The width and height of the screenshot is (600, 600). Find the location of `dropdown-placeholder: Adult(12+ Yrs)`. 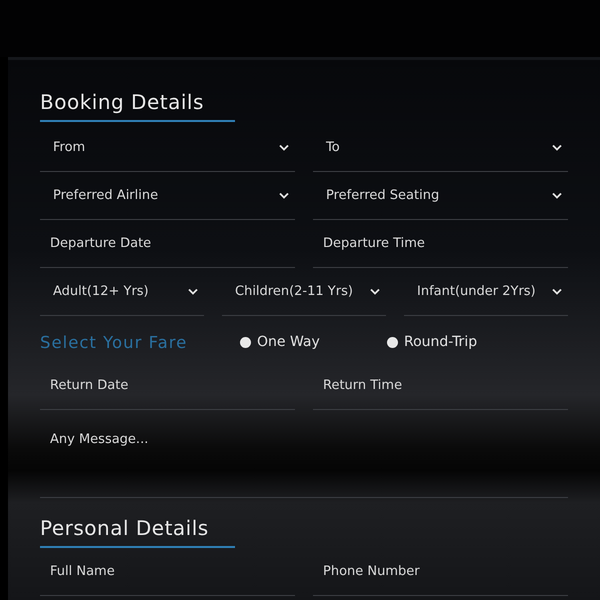

dropdown-placeholder: Adult(12+ Yrs) is located at coordinates (101, 291).